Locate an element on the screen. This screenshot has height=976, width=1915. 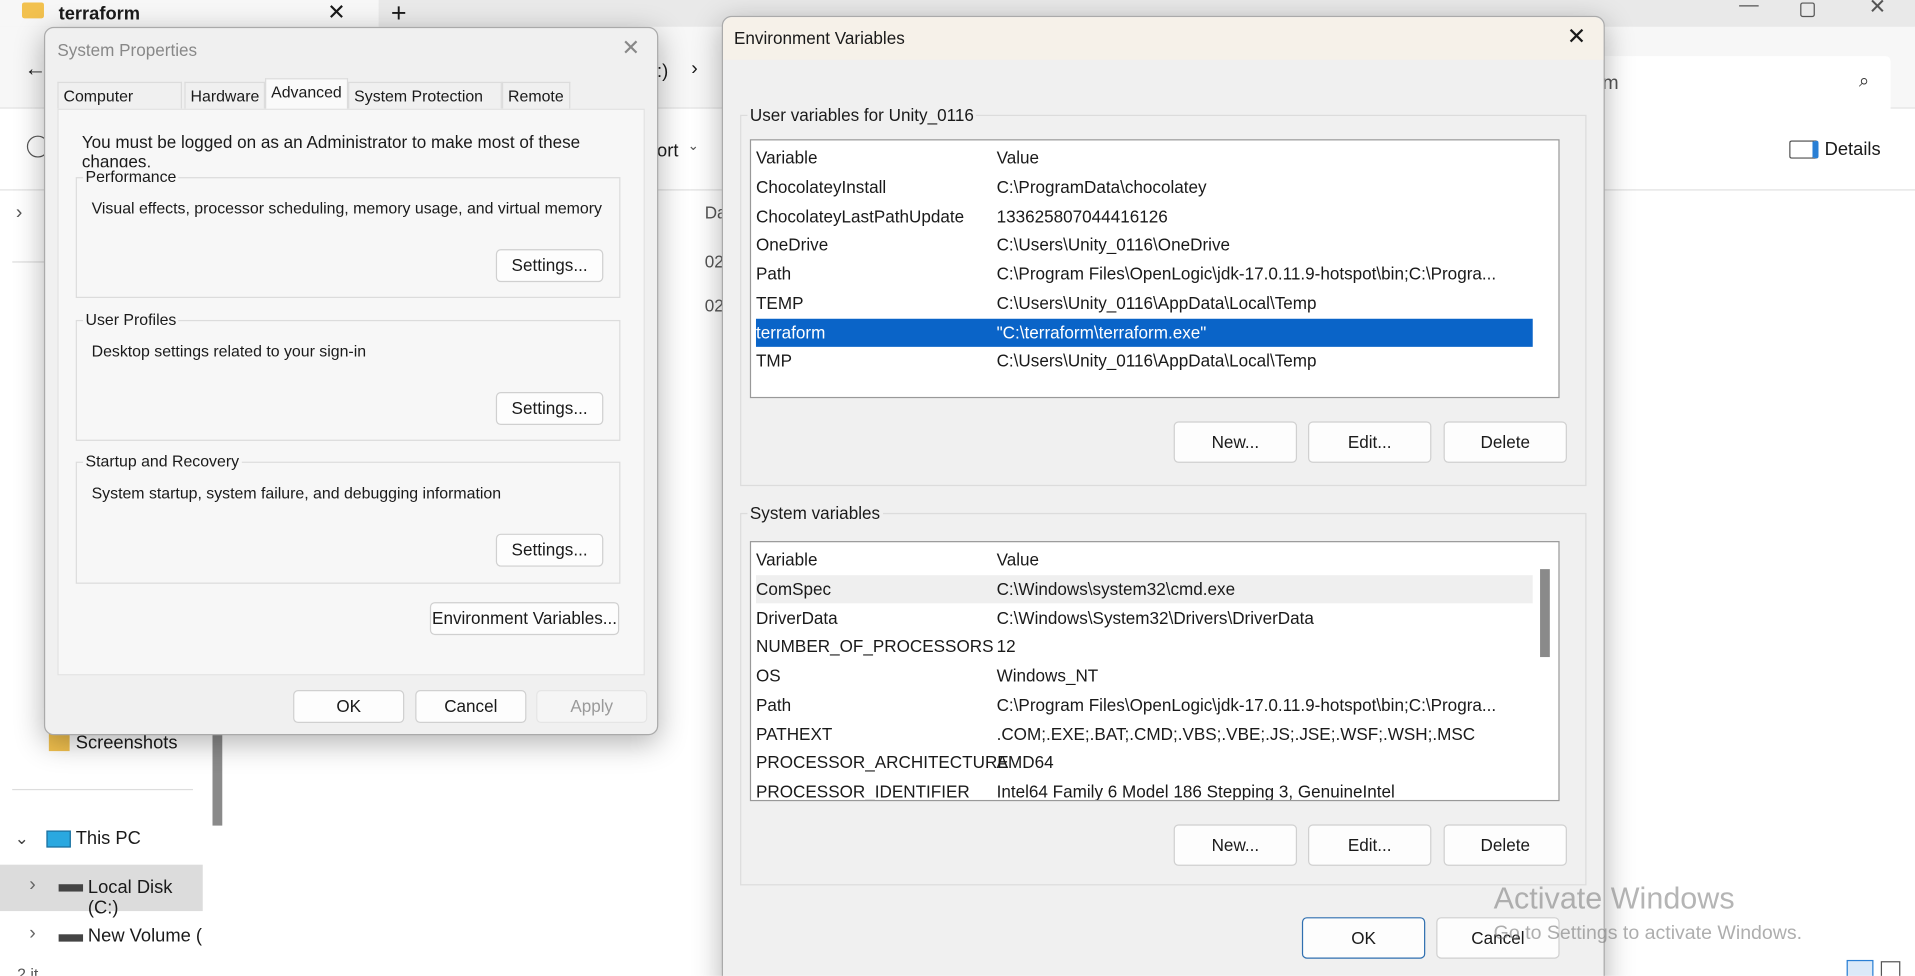
variable-name: OneDrive is located at coordinates (792, 244).